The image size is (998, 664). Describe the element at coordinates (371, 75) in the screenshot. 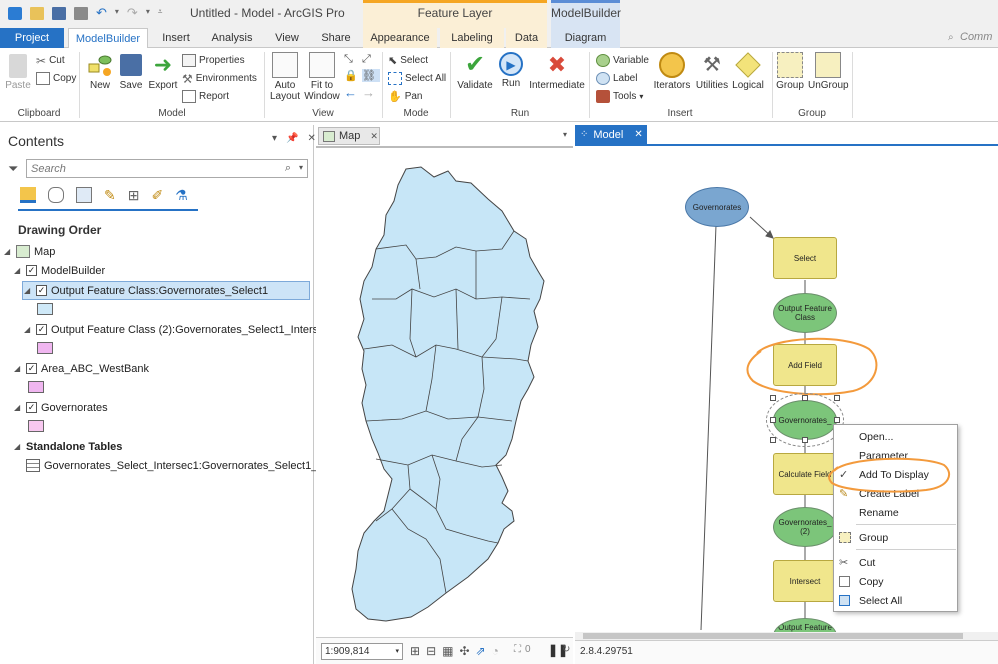

I see `link-icon: ⛓` at that location.